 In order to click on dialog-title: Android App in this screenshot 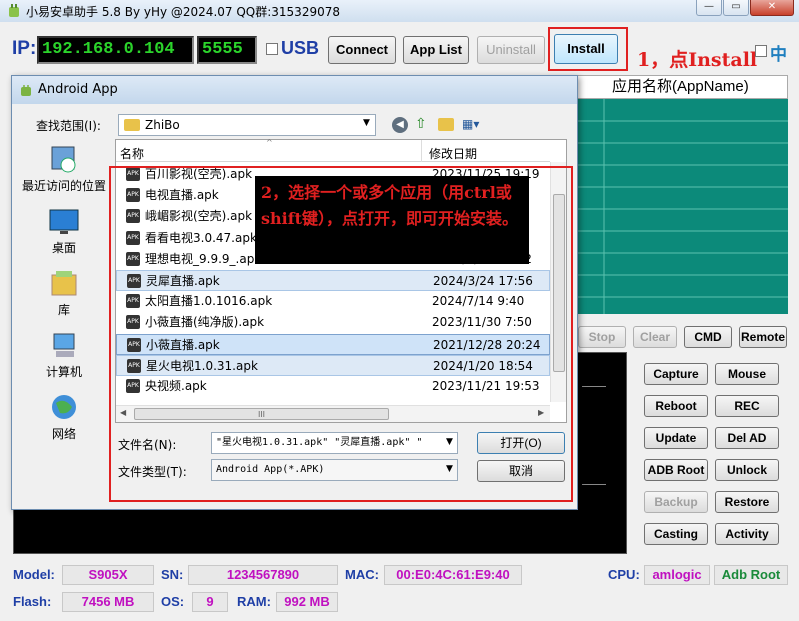, I will do `click(78, 89)`.